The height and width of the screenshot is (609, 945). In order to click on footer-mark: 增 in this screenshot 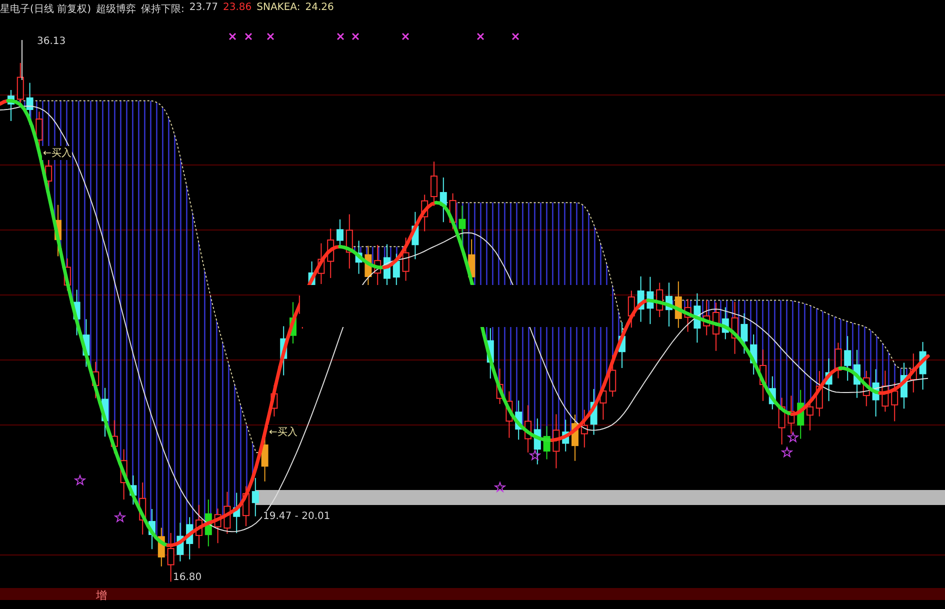, I will do `click(101, 595)`.